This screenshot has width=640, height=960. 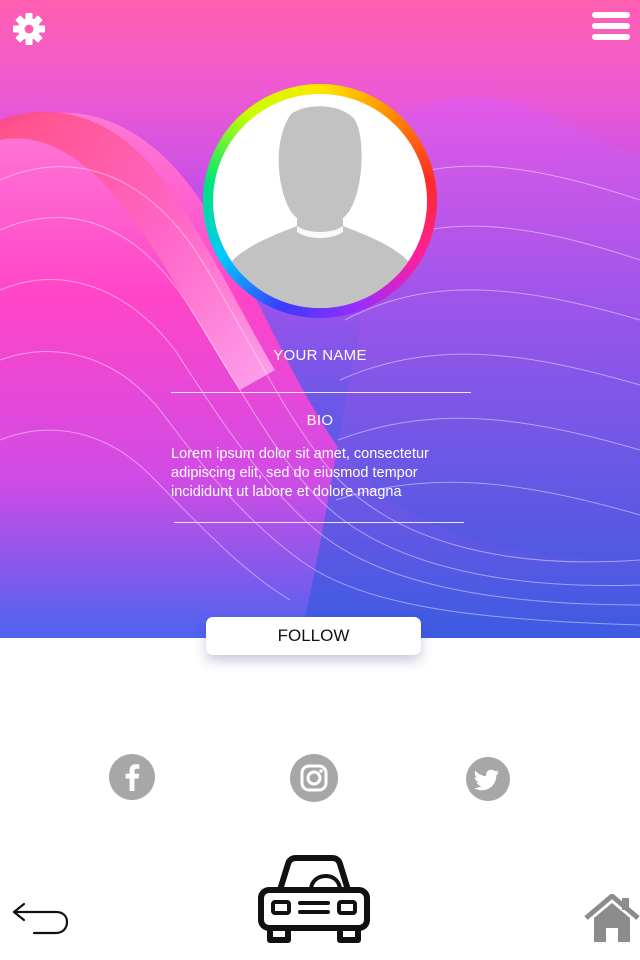 I want to click on instagram-button, so click(x=314, y=778).